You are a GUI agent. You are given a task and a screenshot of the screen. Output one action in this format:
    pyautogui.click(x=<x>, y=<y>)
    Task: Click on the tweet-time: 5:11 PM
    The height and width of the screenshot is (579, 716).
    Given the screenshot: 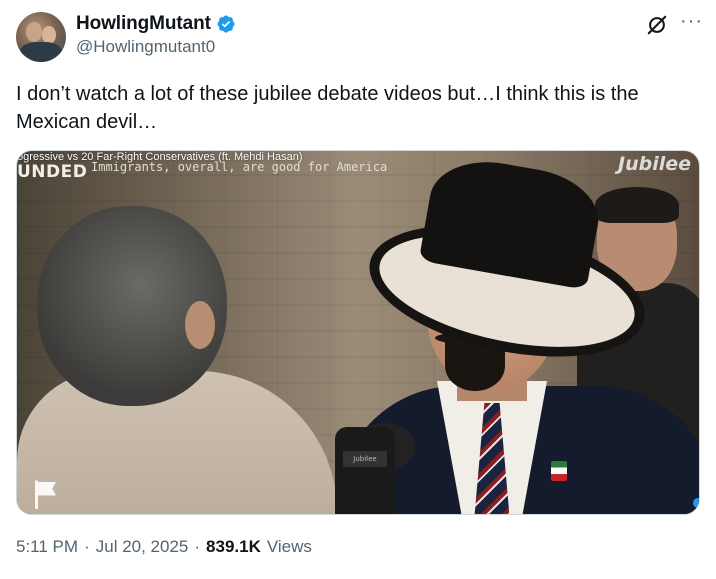 What is the action you would take?
    pyautogui.click(x=47, y=547)
    